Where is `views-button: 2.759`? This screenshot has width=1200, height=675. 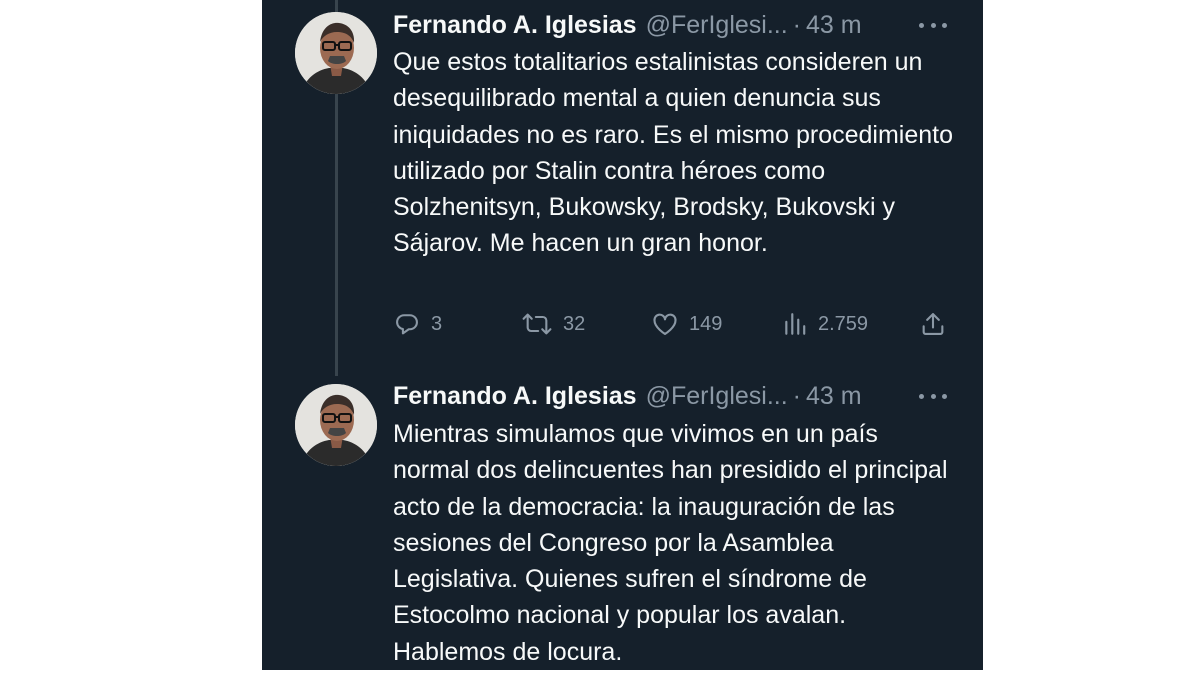 views-button: 2.759 is located at coordinates (825, 324).